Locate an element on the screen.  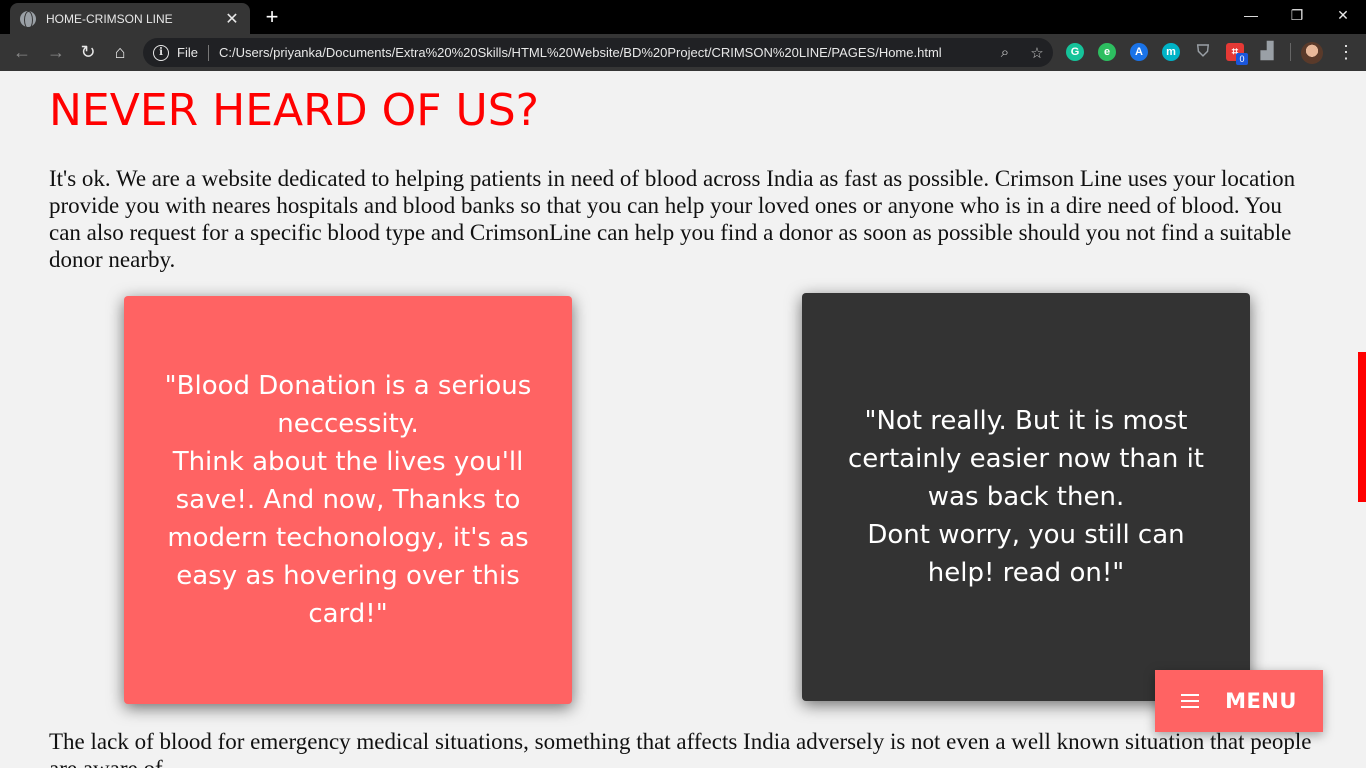
address-divider is located at coordinates (208, 52).